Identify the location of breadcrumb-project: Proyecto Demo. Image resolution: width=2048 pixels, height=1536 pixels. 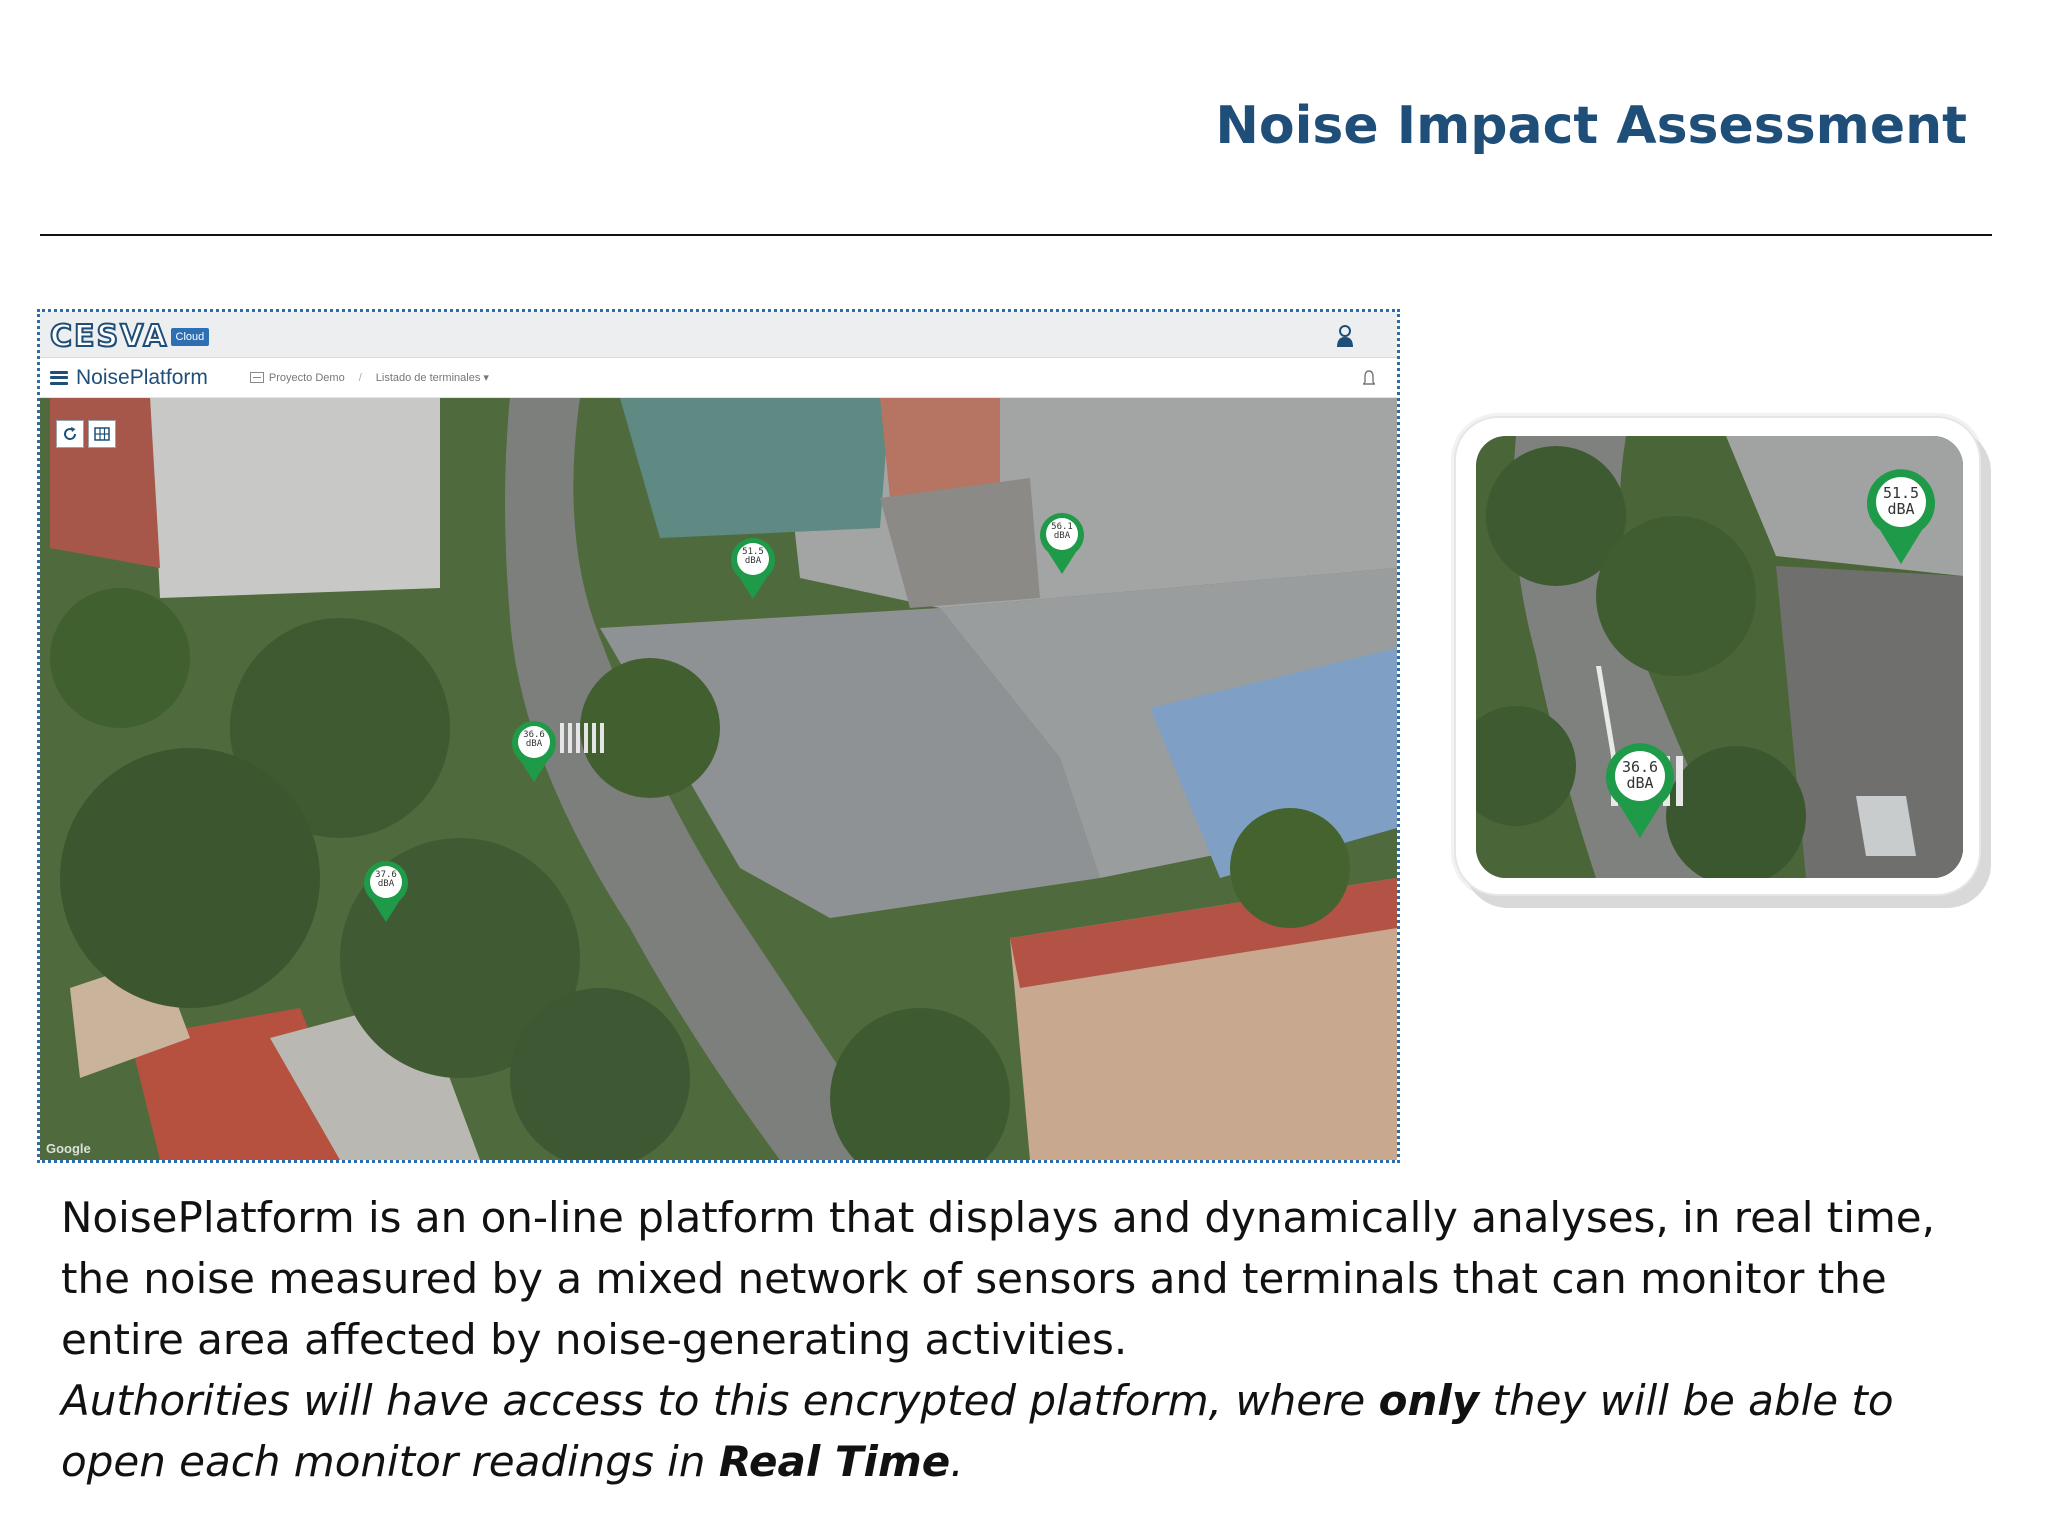
(297, 377).